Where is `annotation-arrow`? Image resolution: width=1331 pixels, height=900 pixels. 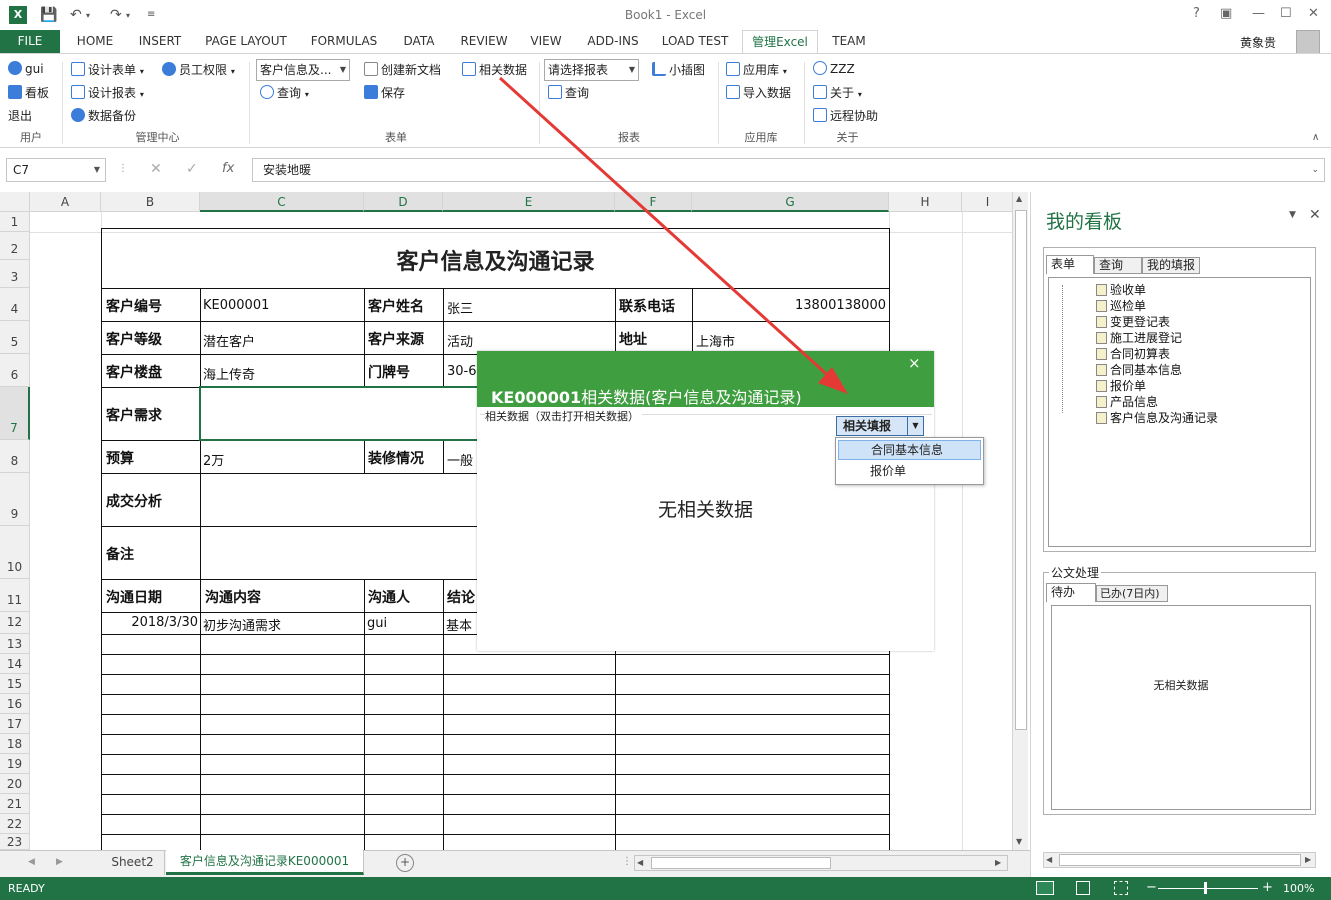 annotation-arrow is located at coordinates (673, 235).